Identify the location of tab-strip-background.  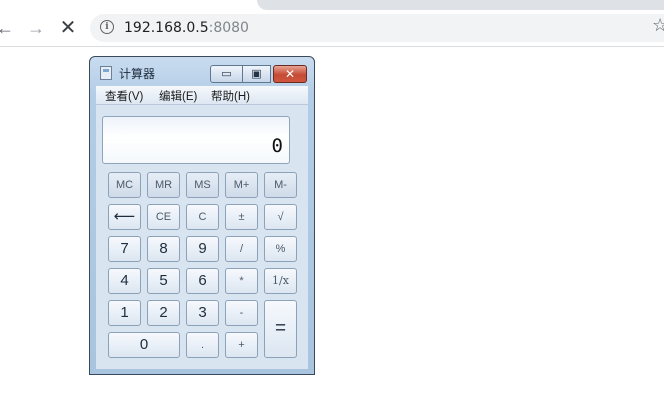
(460, 5).